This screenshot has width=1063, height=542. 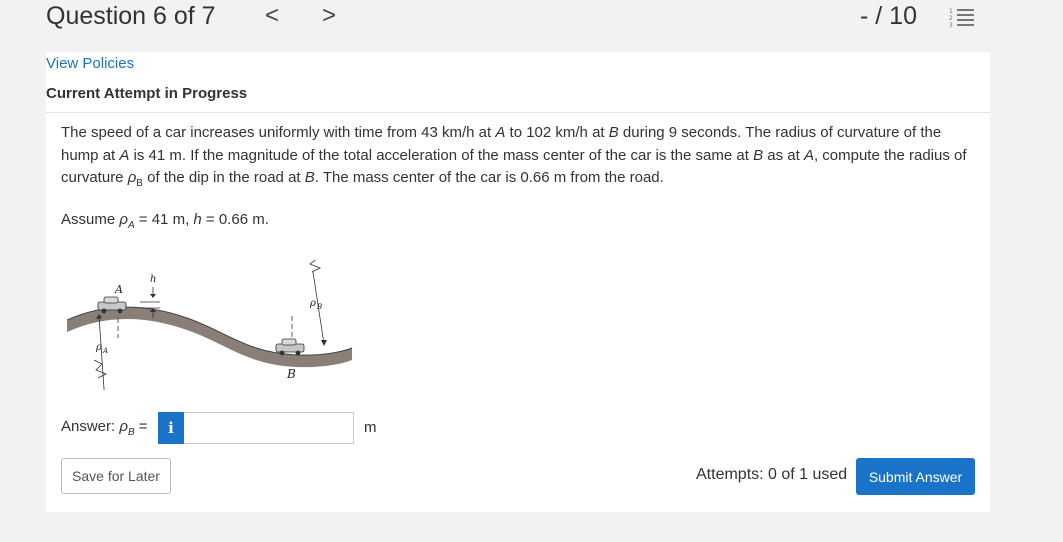 What do you see at coordinates (772, 474) in the screenshot?
I see `attempts-counter: Attempts: 0 of 1 used` at bounding box center [772, 474].